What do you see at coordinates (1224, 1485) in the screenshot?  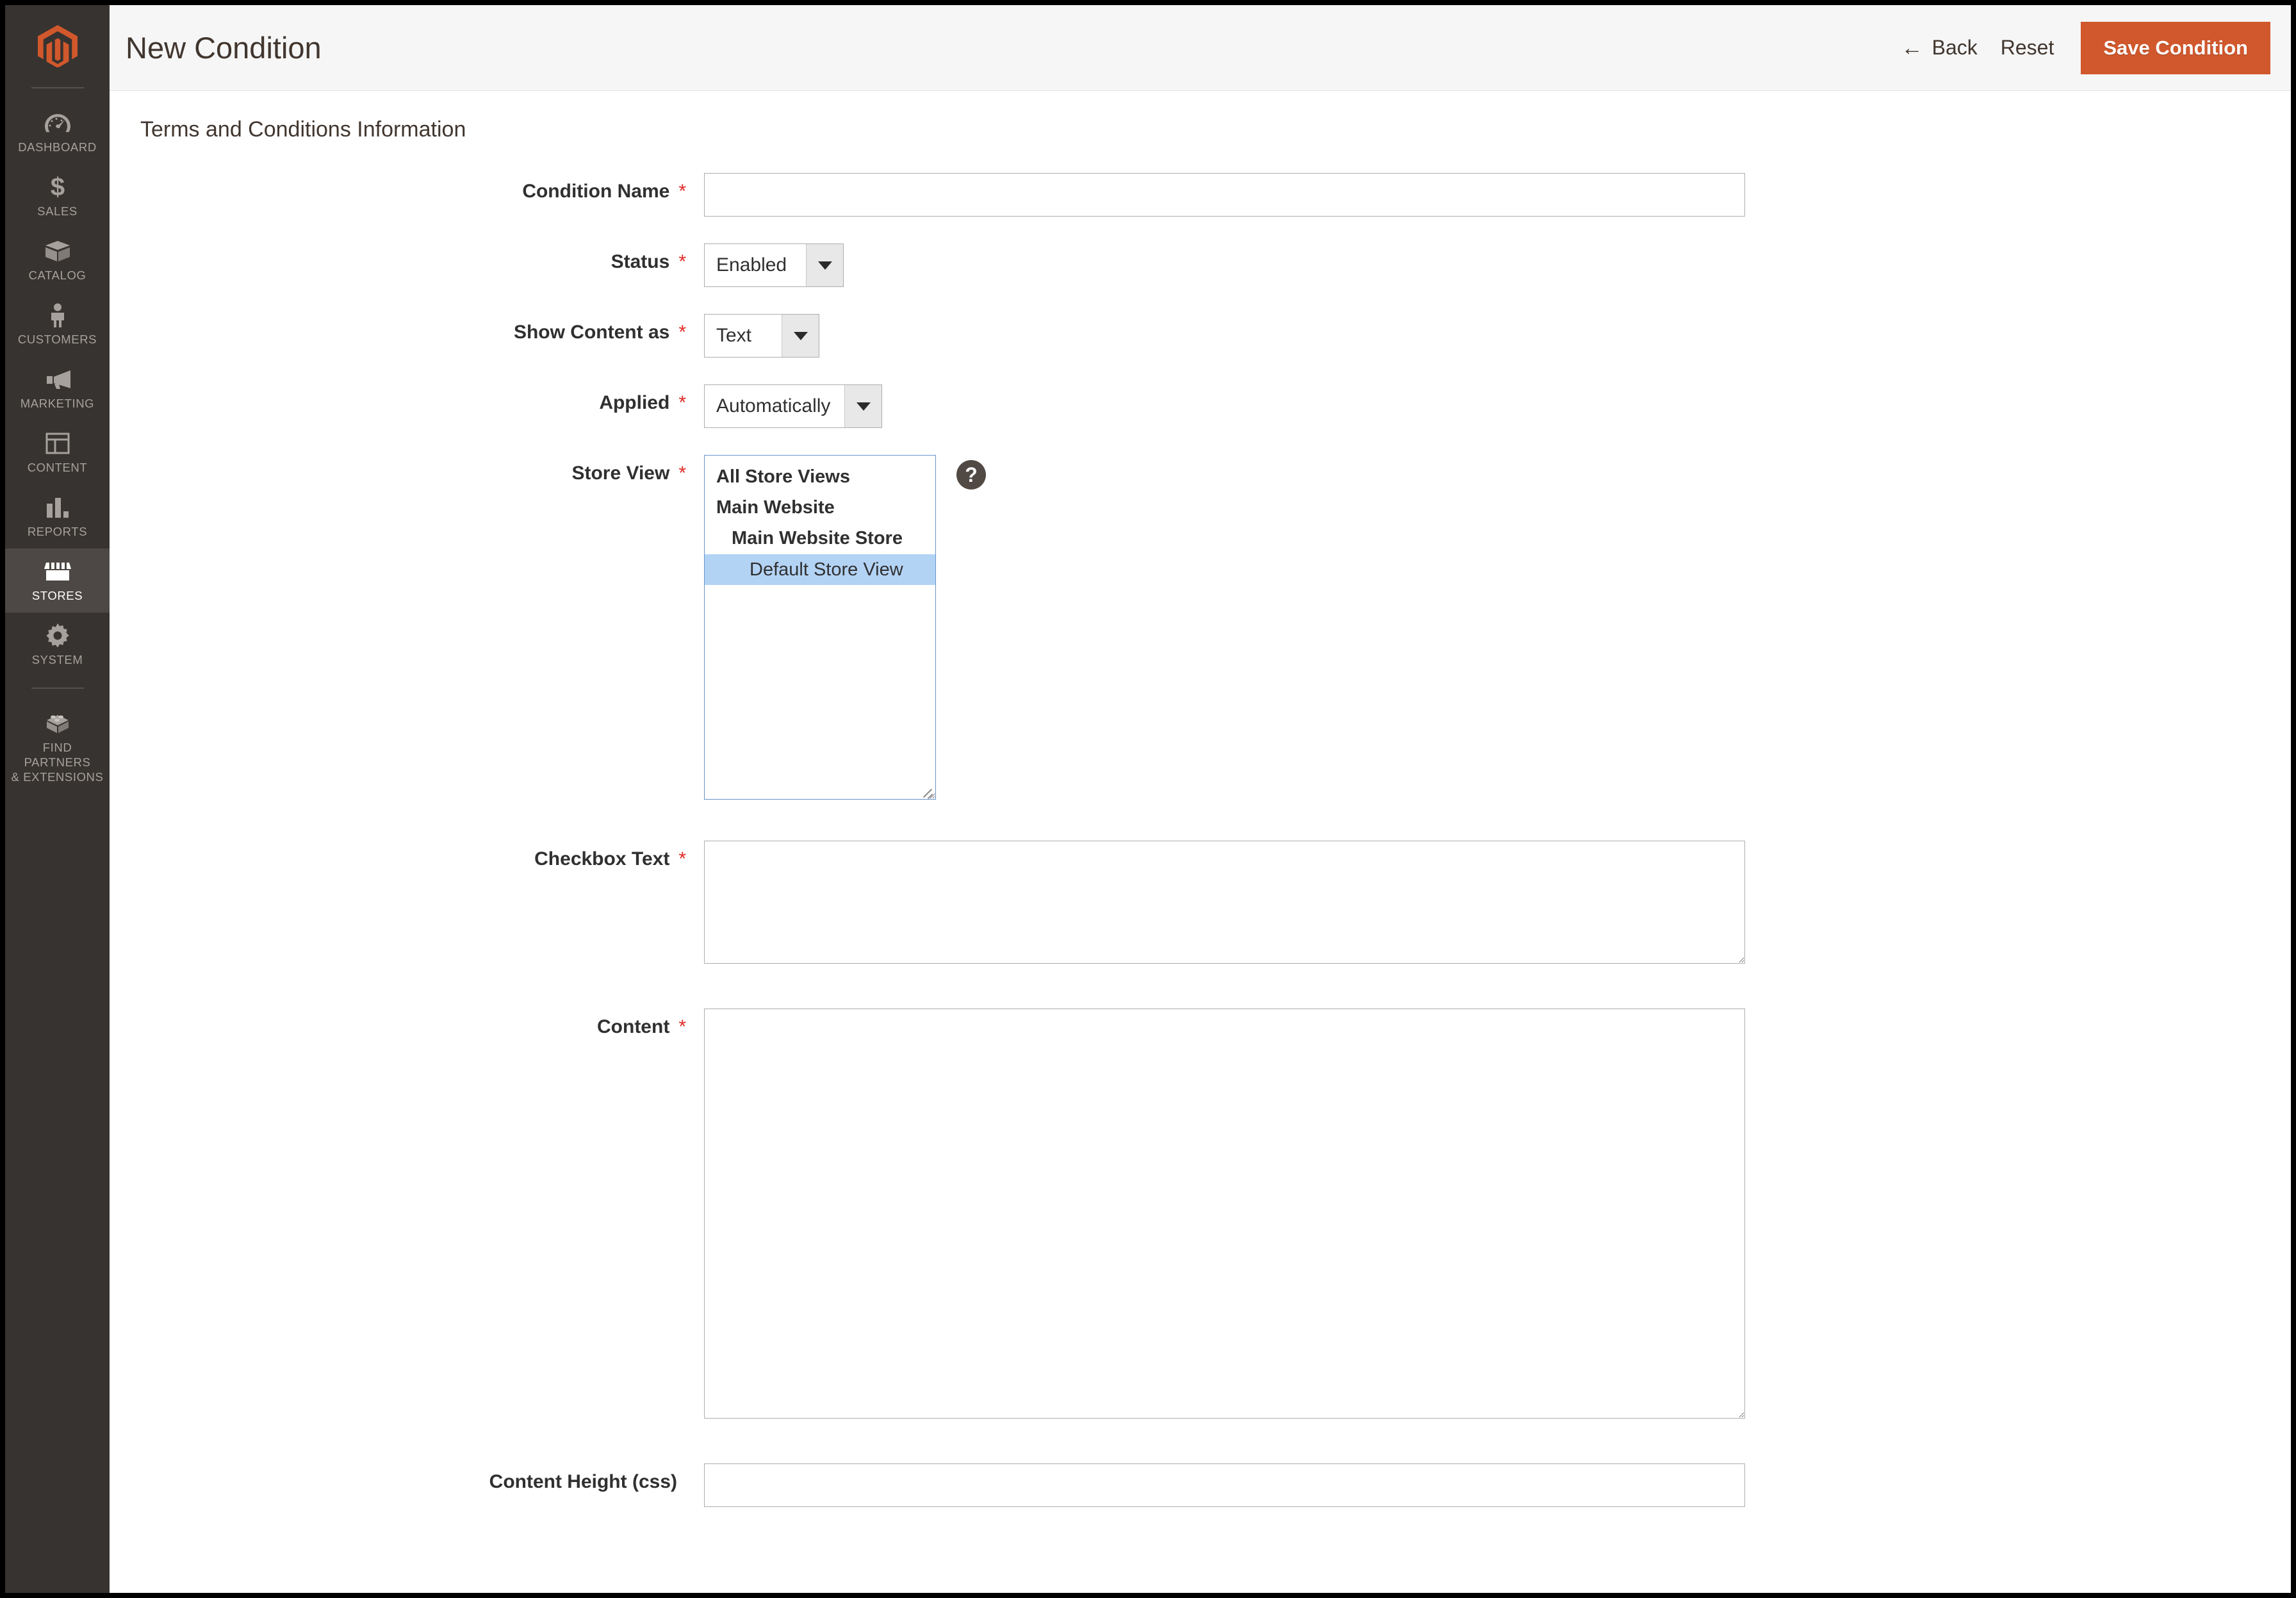 I see `content-height-input` at bounding box center [1224, 1485].